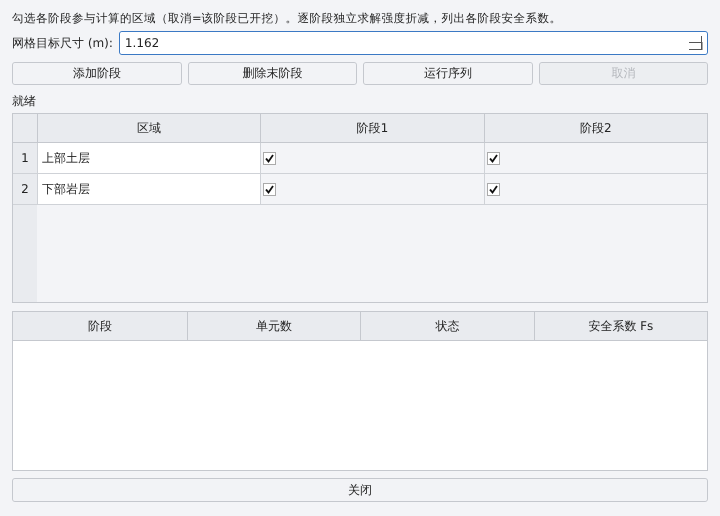 The height and width of the screenshot is (516, 720). I want to click on column-header: 区域, so click(148, 128).